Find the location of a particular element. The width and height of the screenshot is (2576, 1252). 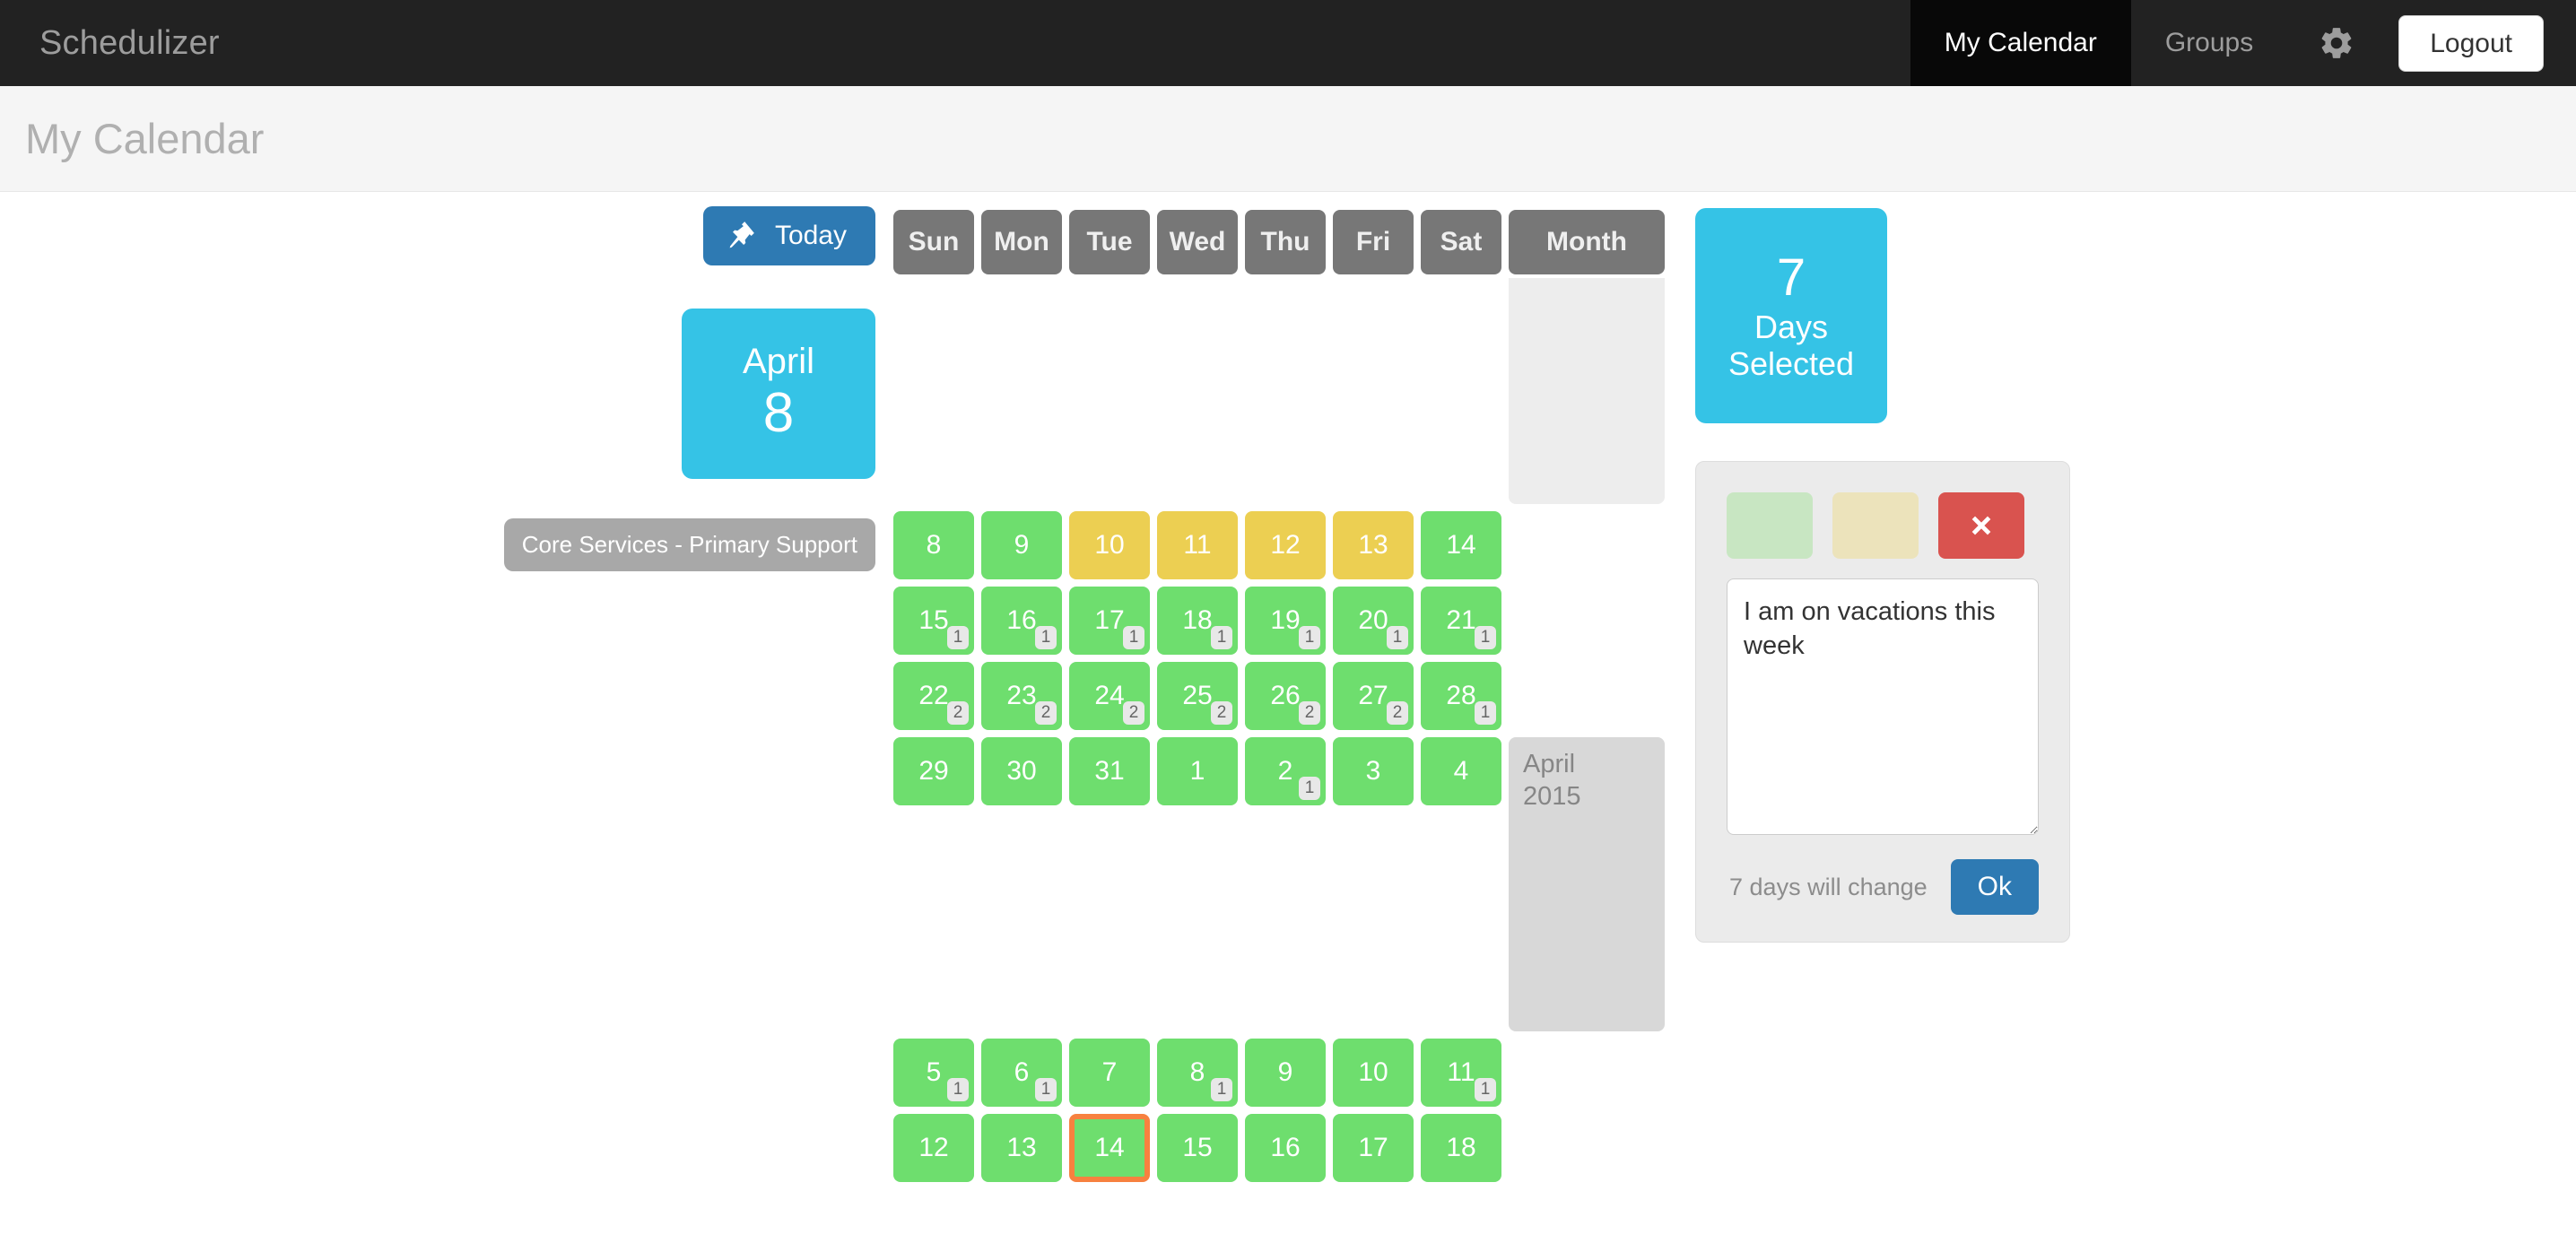

today-button: Today is located at coordinates (788, 235).